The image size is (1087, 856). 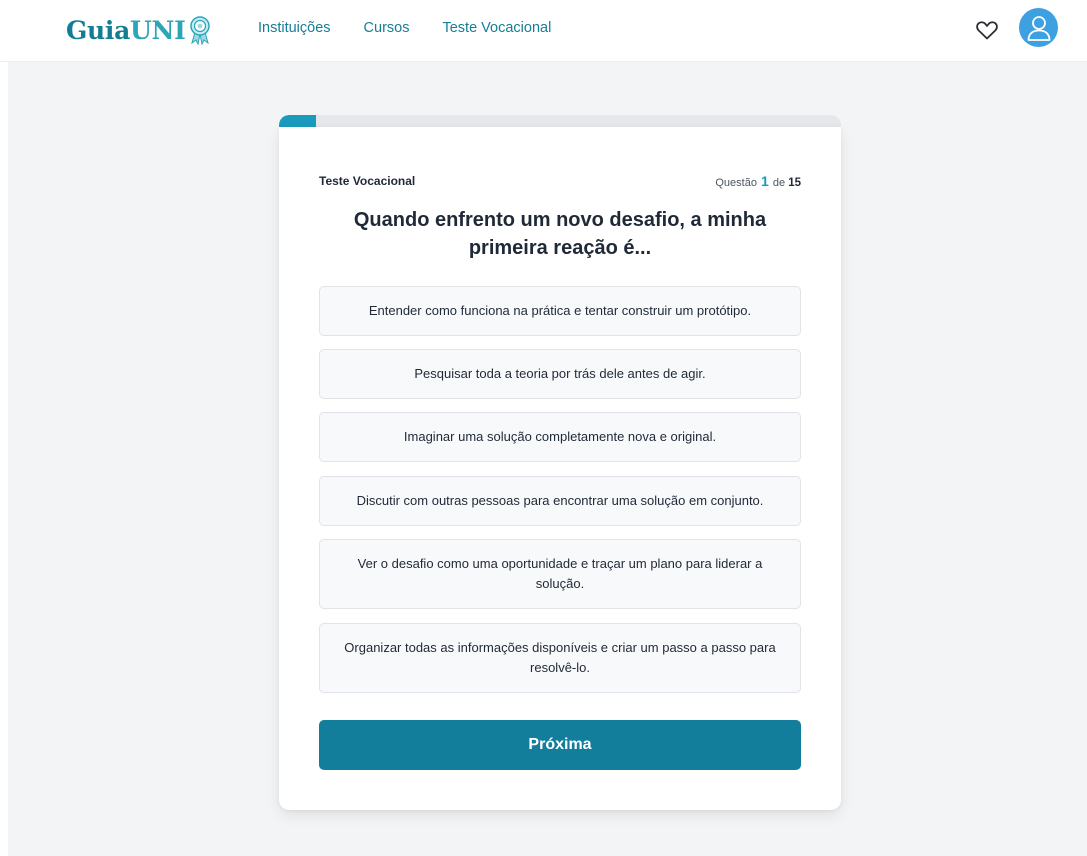 What do you see at coordinates (200, 30) in the screenshot?
I see `ribbon-badge-icon` at bounding box center [200, 30].